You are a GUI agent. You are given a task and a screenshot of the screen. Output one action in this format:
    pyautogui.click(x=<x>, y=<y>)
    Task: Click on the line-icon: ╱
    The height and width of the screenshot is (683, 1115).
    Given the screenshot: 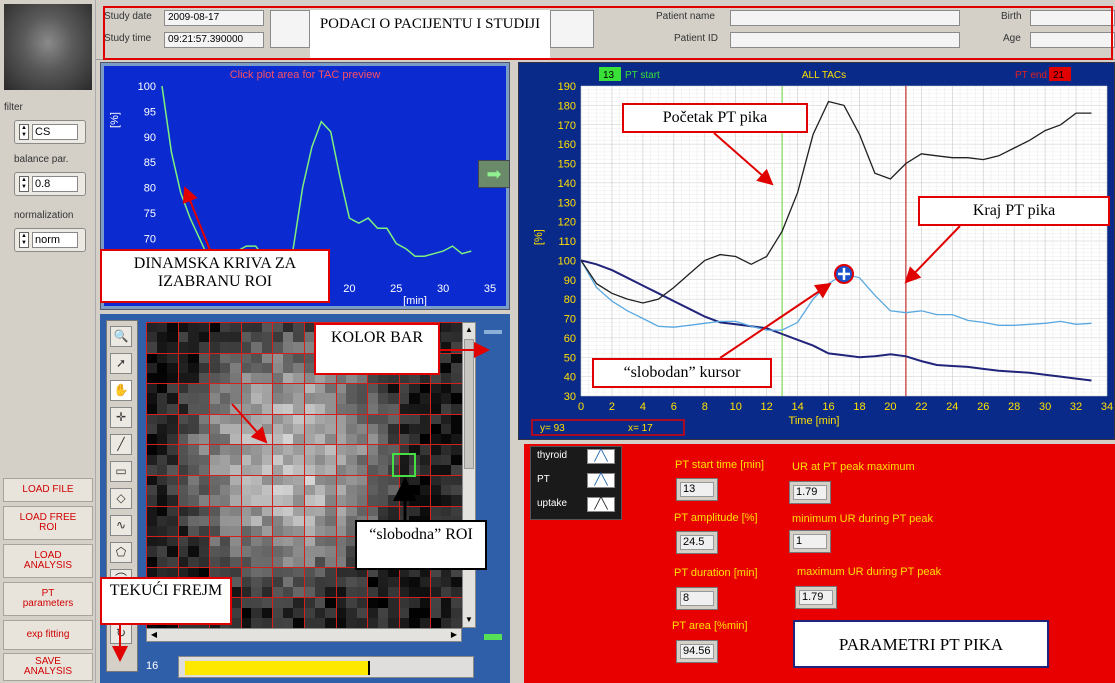 What is the action you would take?
    pyautogui.click(x=121, y=444)
    